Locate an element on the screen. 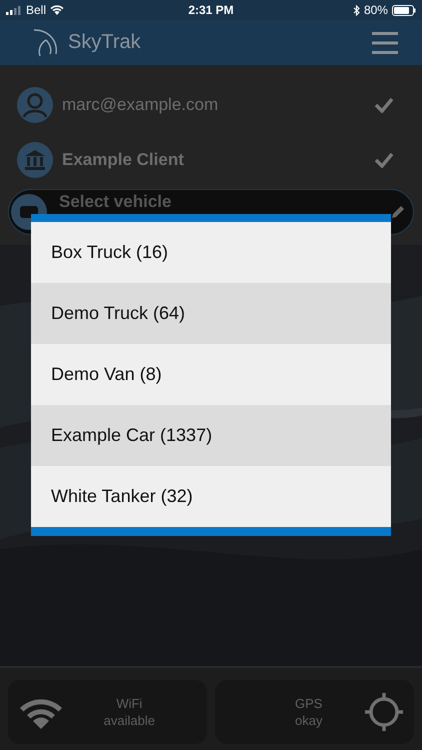 The height and width of the screenshot is (750, 422). menu-icon is located at coordinates (385, 43).